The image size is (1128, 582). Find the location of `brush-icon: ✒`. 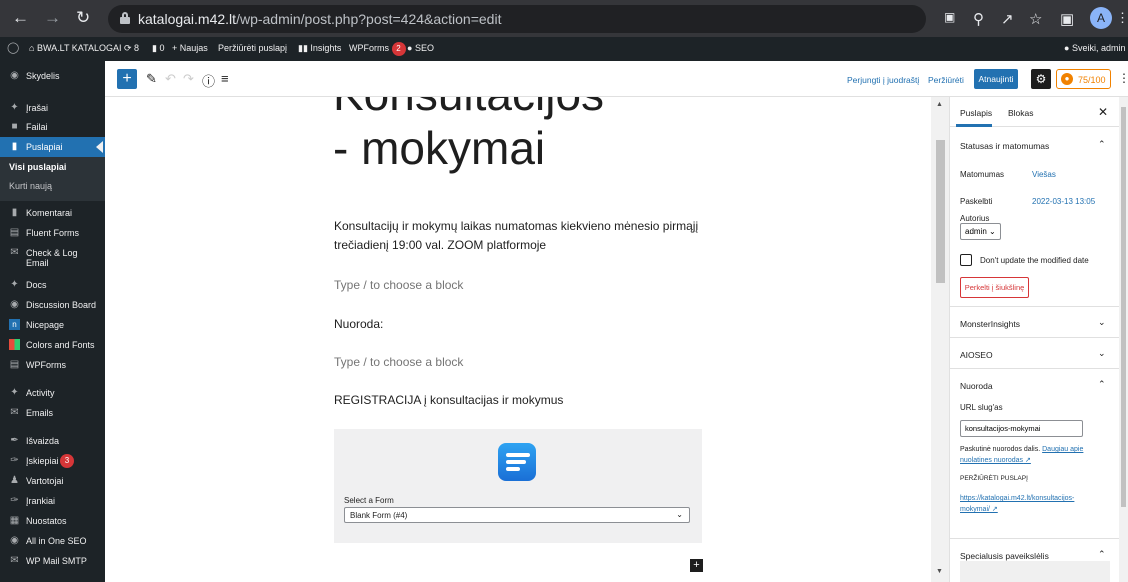

brush-icon: ✒ is located at coordinates (14, 440).